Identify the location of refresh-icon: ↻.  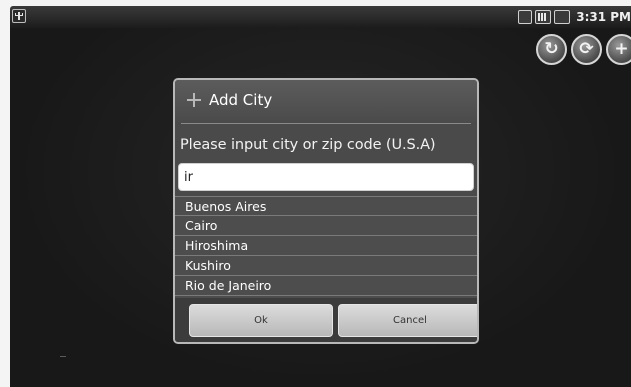
(551, 49).